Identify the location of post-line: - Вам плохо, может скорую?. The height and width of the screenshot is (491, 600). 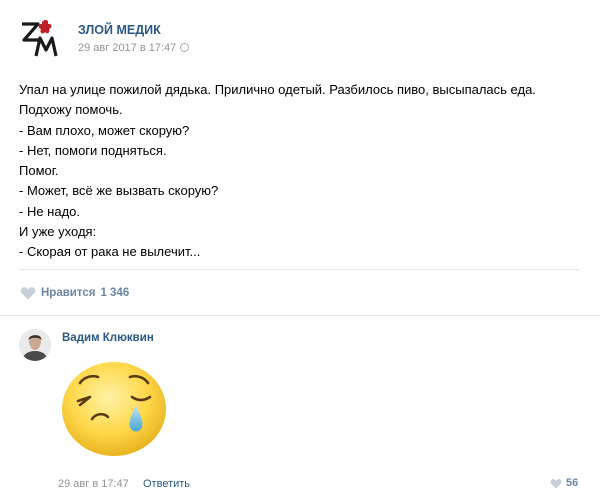
(104, 130).